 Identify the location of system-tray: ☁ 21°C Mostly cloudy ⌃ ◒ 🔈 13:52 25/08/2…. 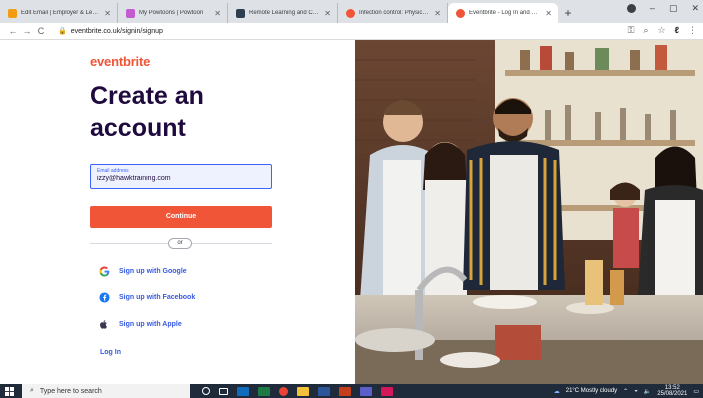
(626, 391).